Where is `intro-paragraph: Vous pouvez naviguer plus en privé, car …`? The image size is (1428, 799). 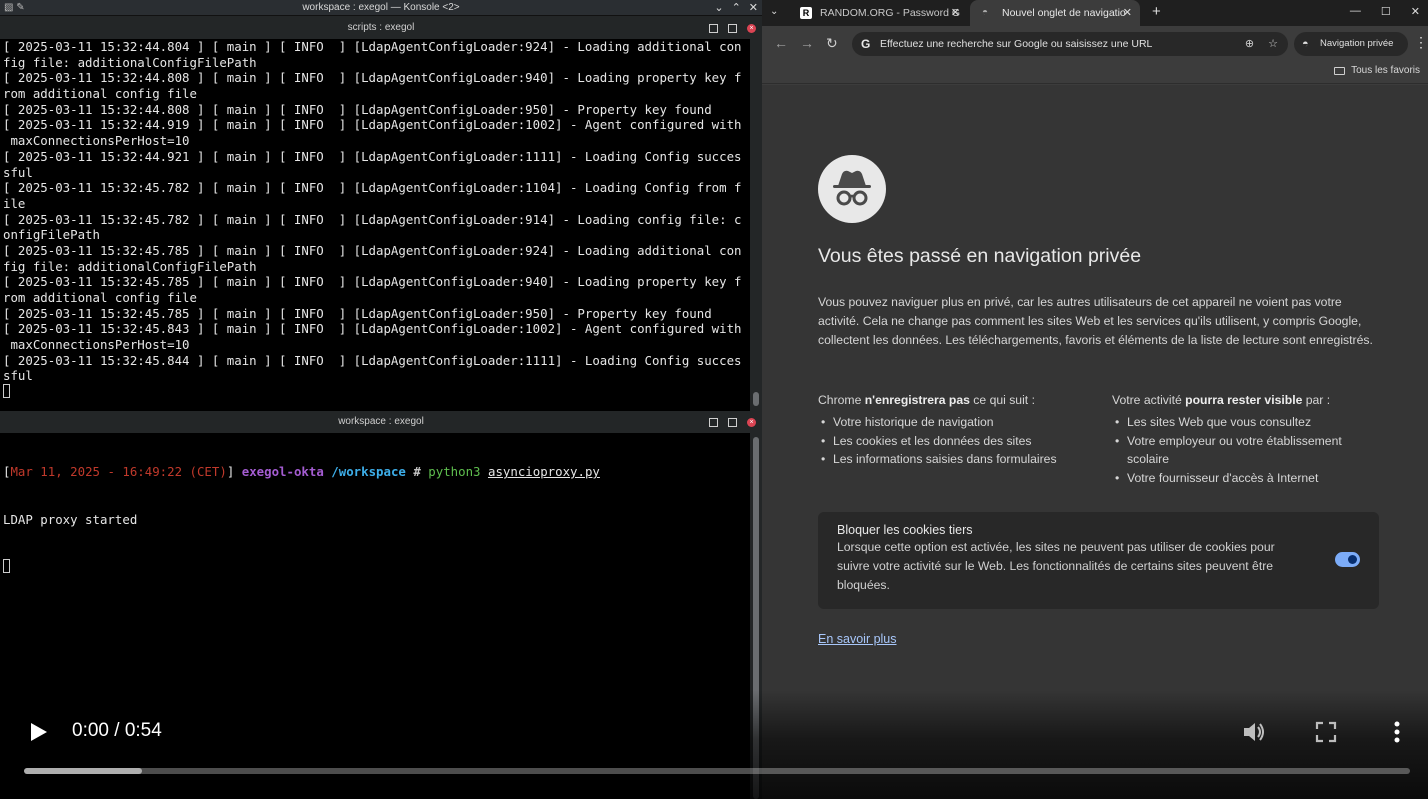 intro-paragraph: Vous pouvez naviguer plus en privé, car … is located at coordinates (1095, 321).